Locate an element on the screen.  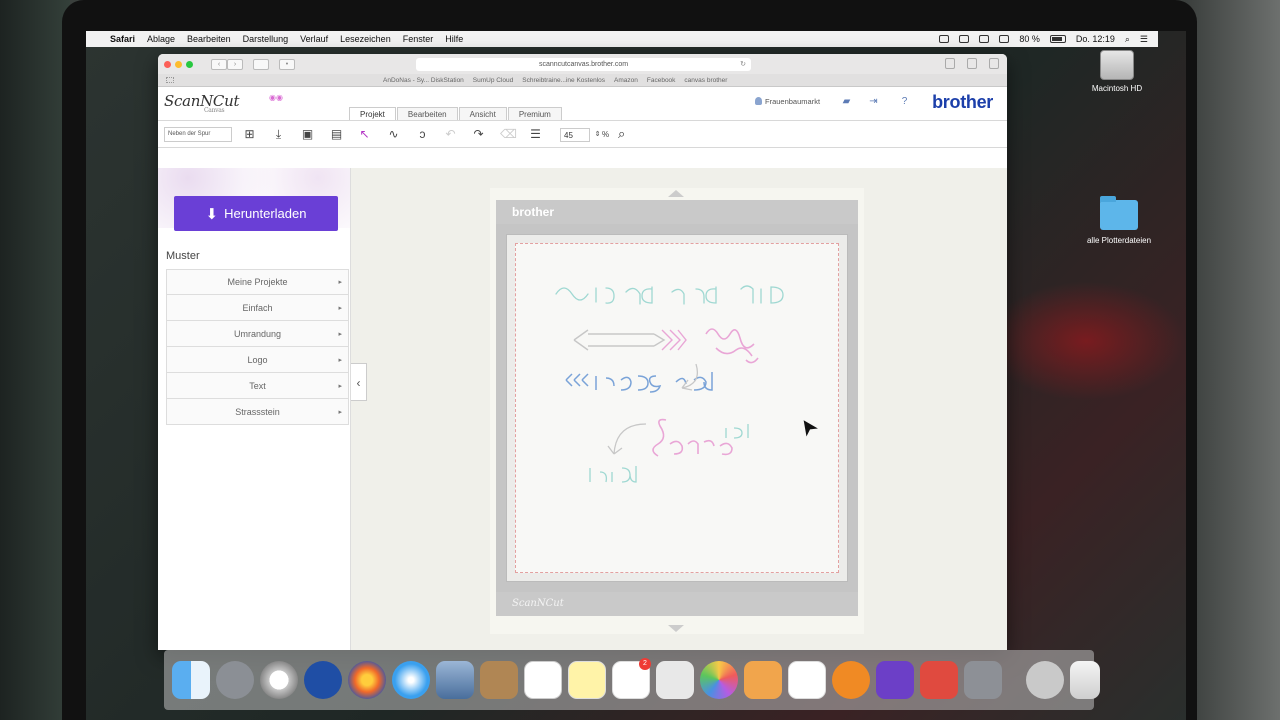
reload-icon: ↻ is located at coordinates (743, 64).